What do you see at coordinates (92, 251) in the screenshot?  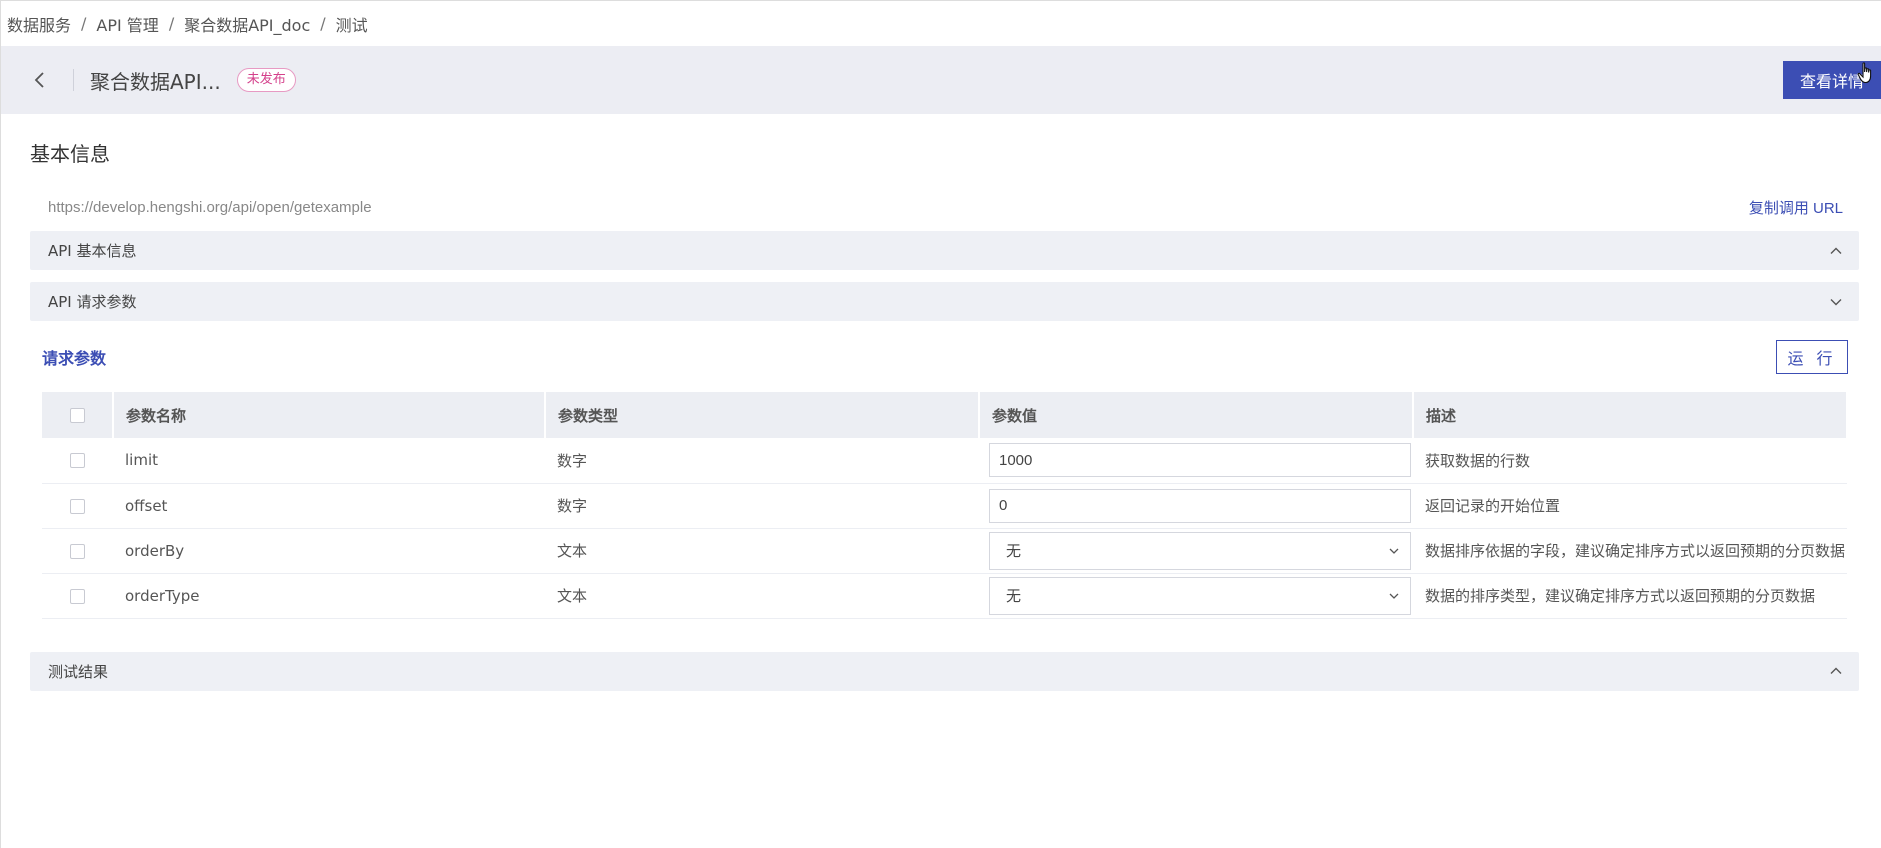 I see `panel-label: API 基本信息` at bounding box center [92, 251].